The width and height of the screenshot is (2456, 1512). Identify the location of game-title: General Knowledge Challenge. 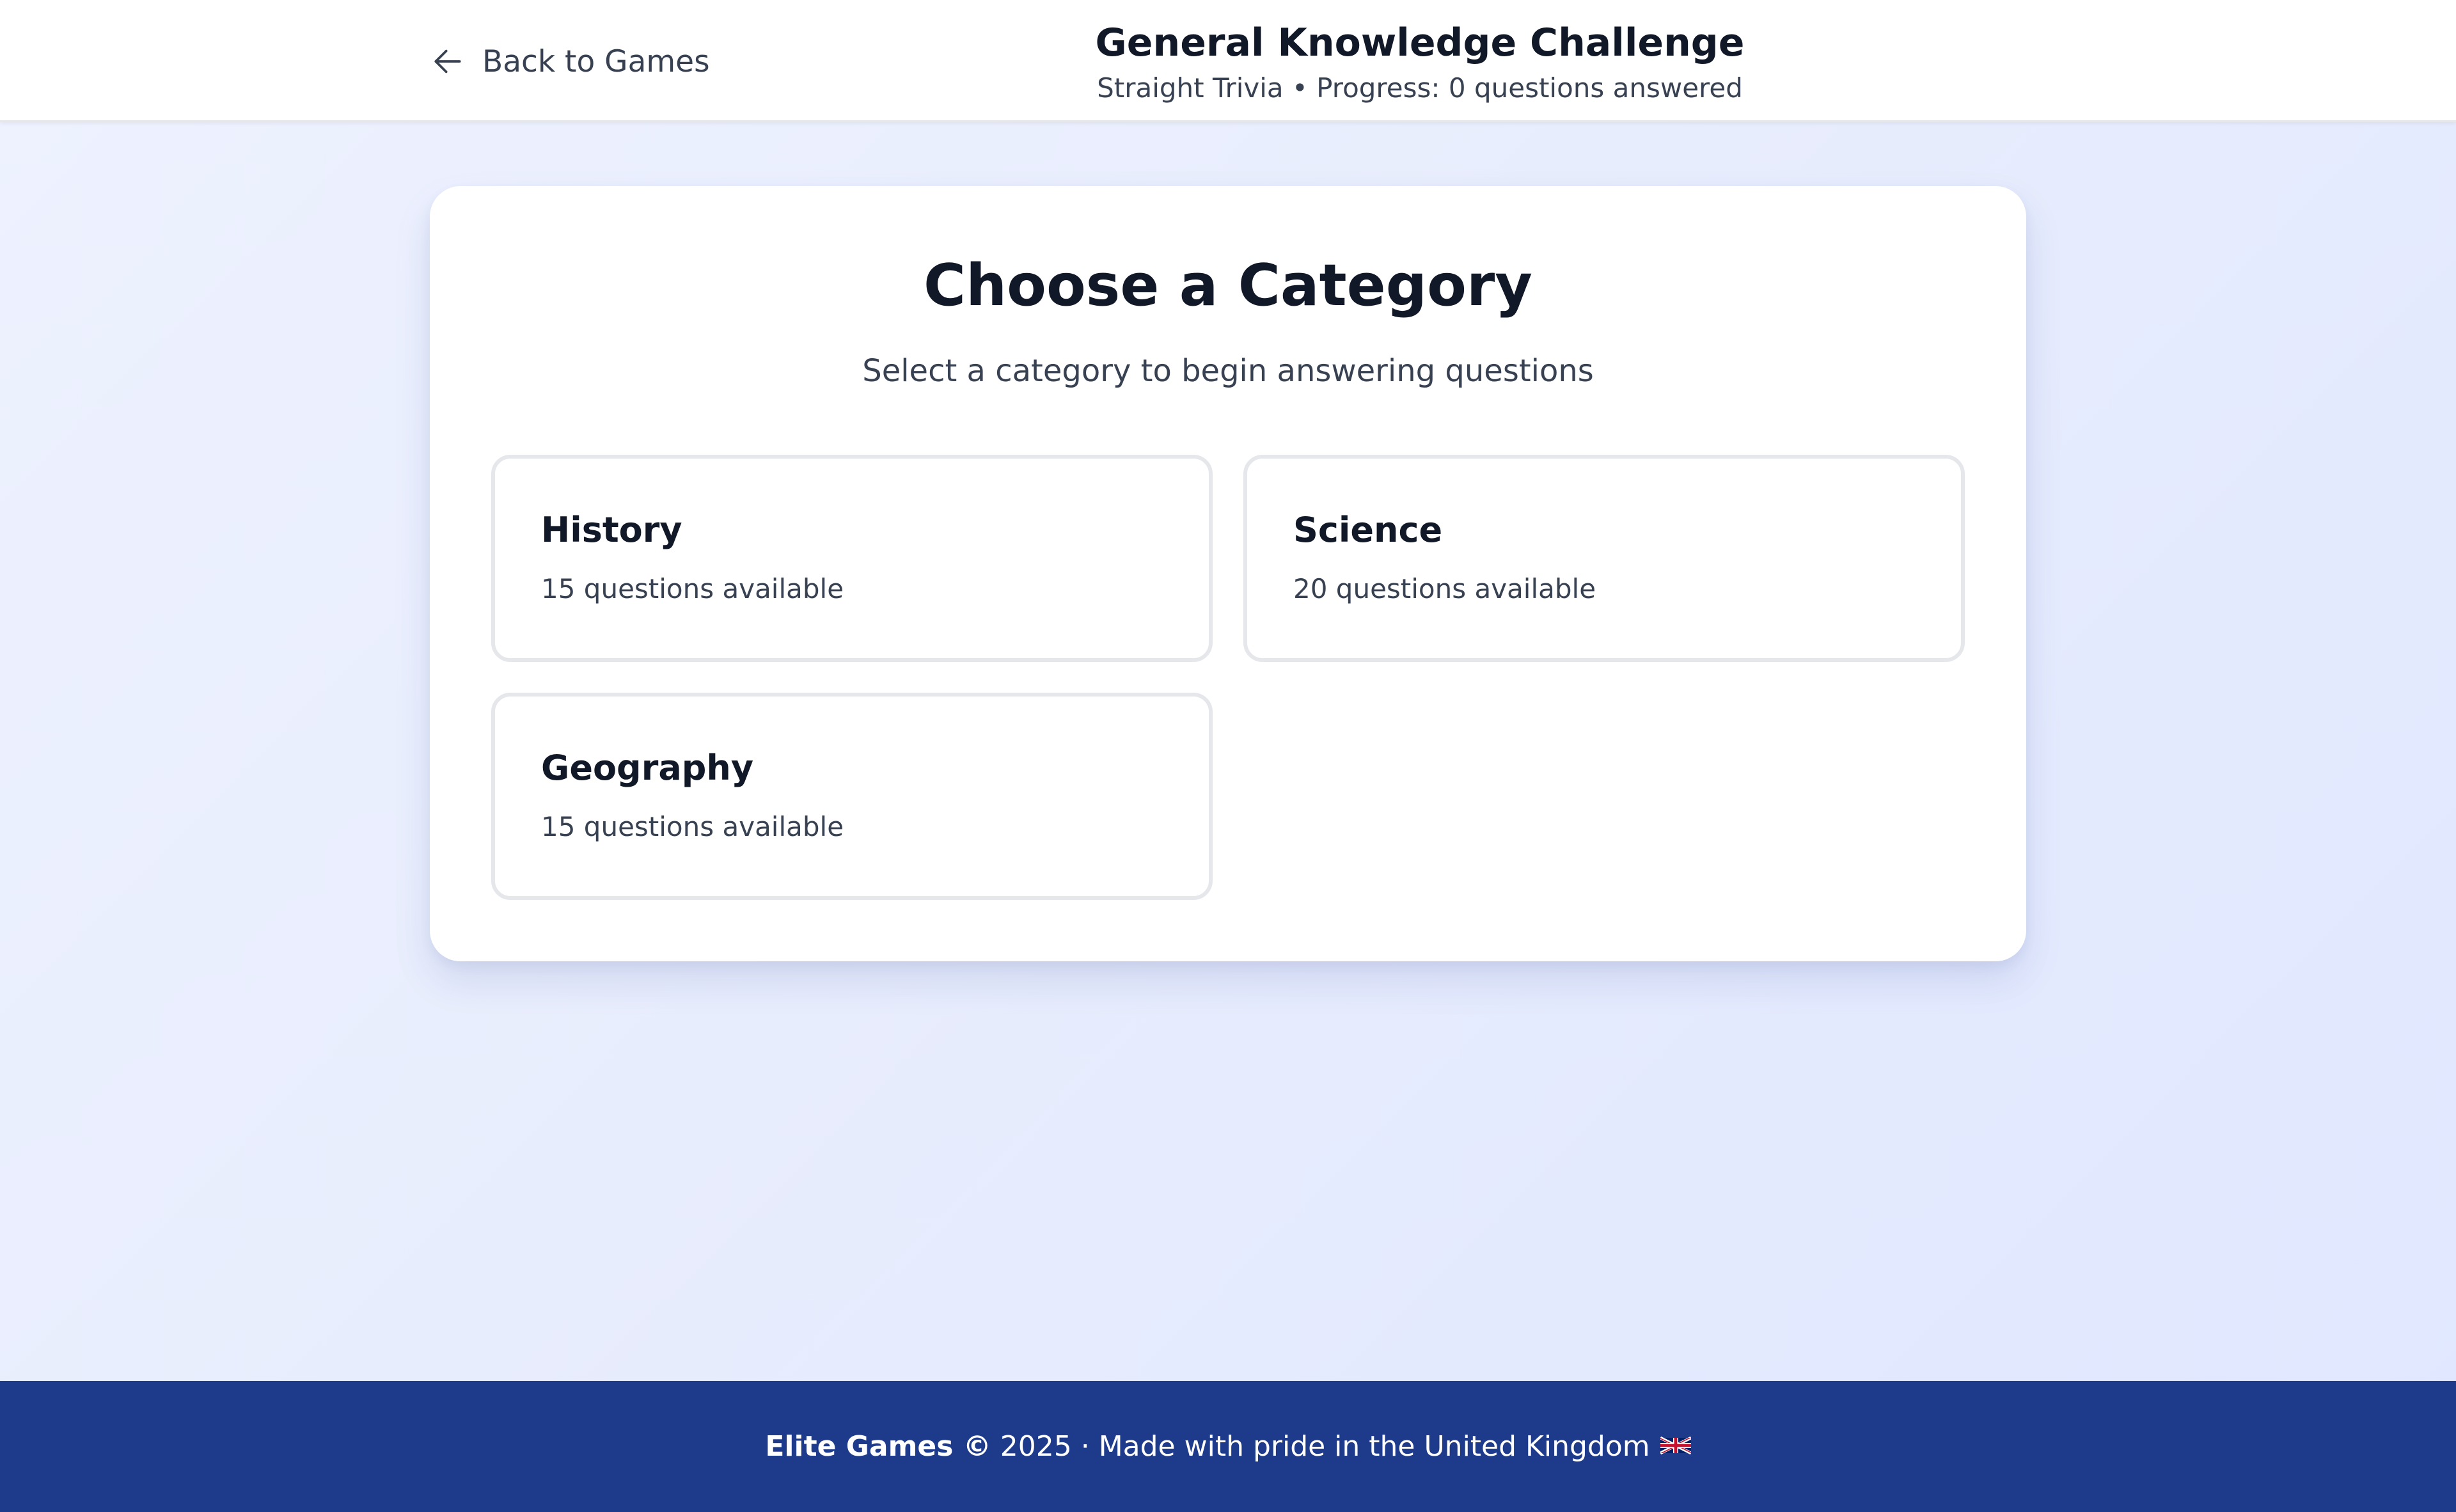
(1420, 42).